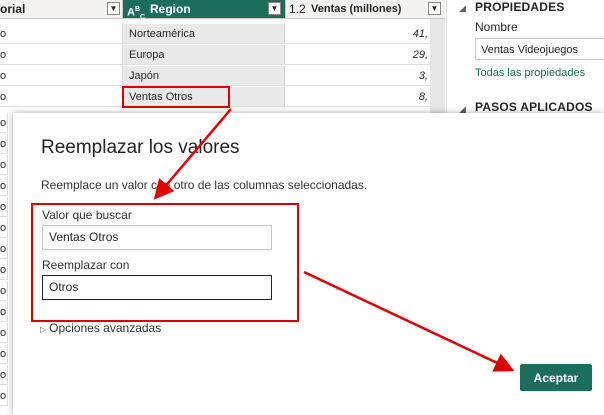  Describe the element at coordinates (534, 107) in the screenshot. I see `applied-steps-heading: PASOS APLICADOS` at that location.